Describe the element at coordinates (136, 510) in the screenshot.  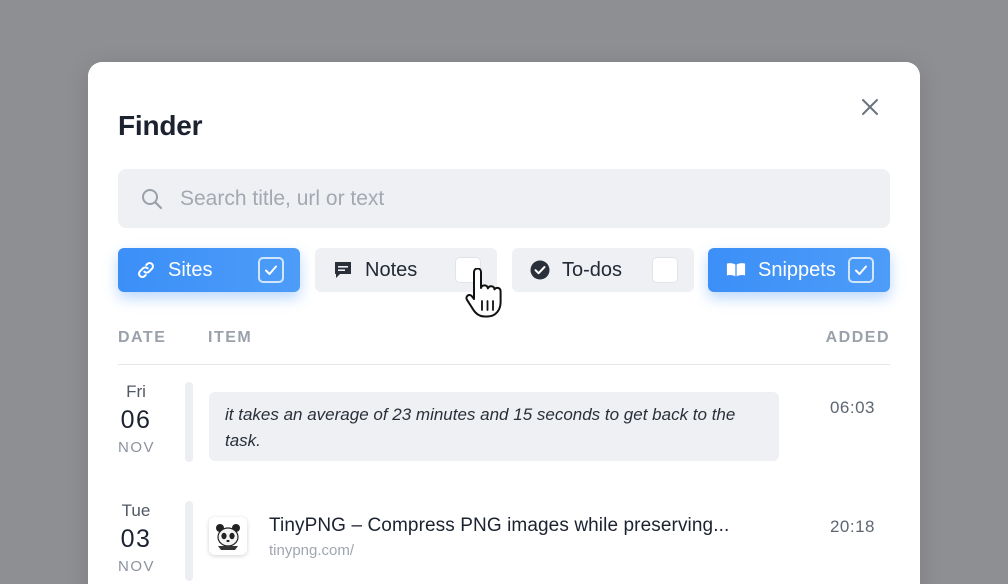
I see `row-weekday: Tue` at that location.